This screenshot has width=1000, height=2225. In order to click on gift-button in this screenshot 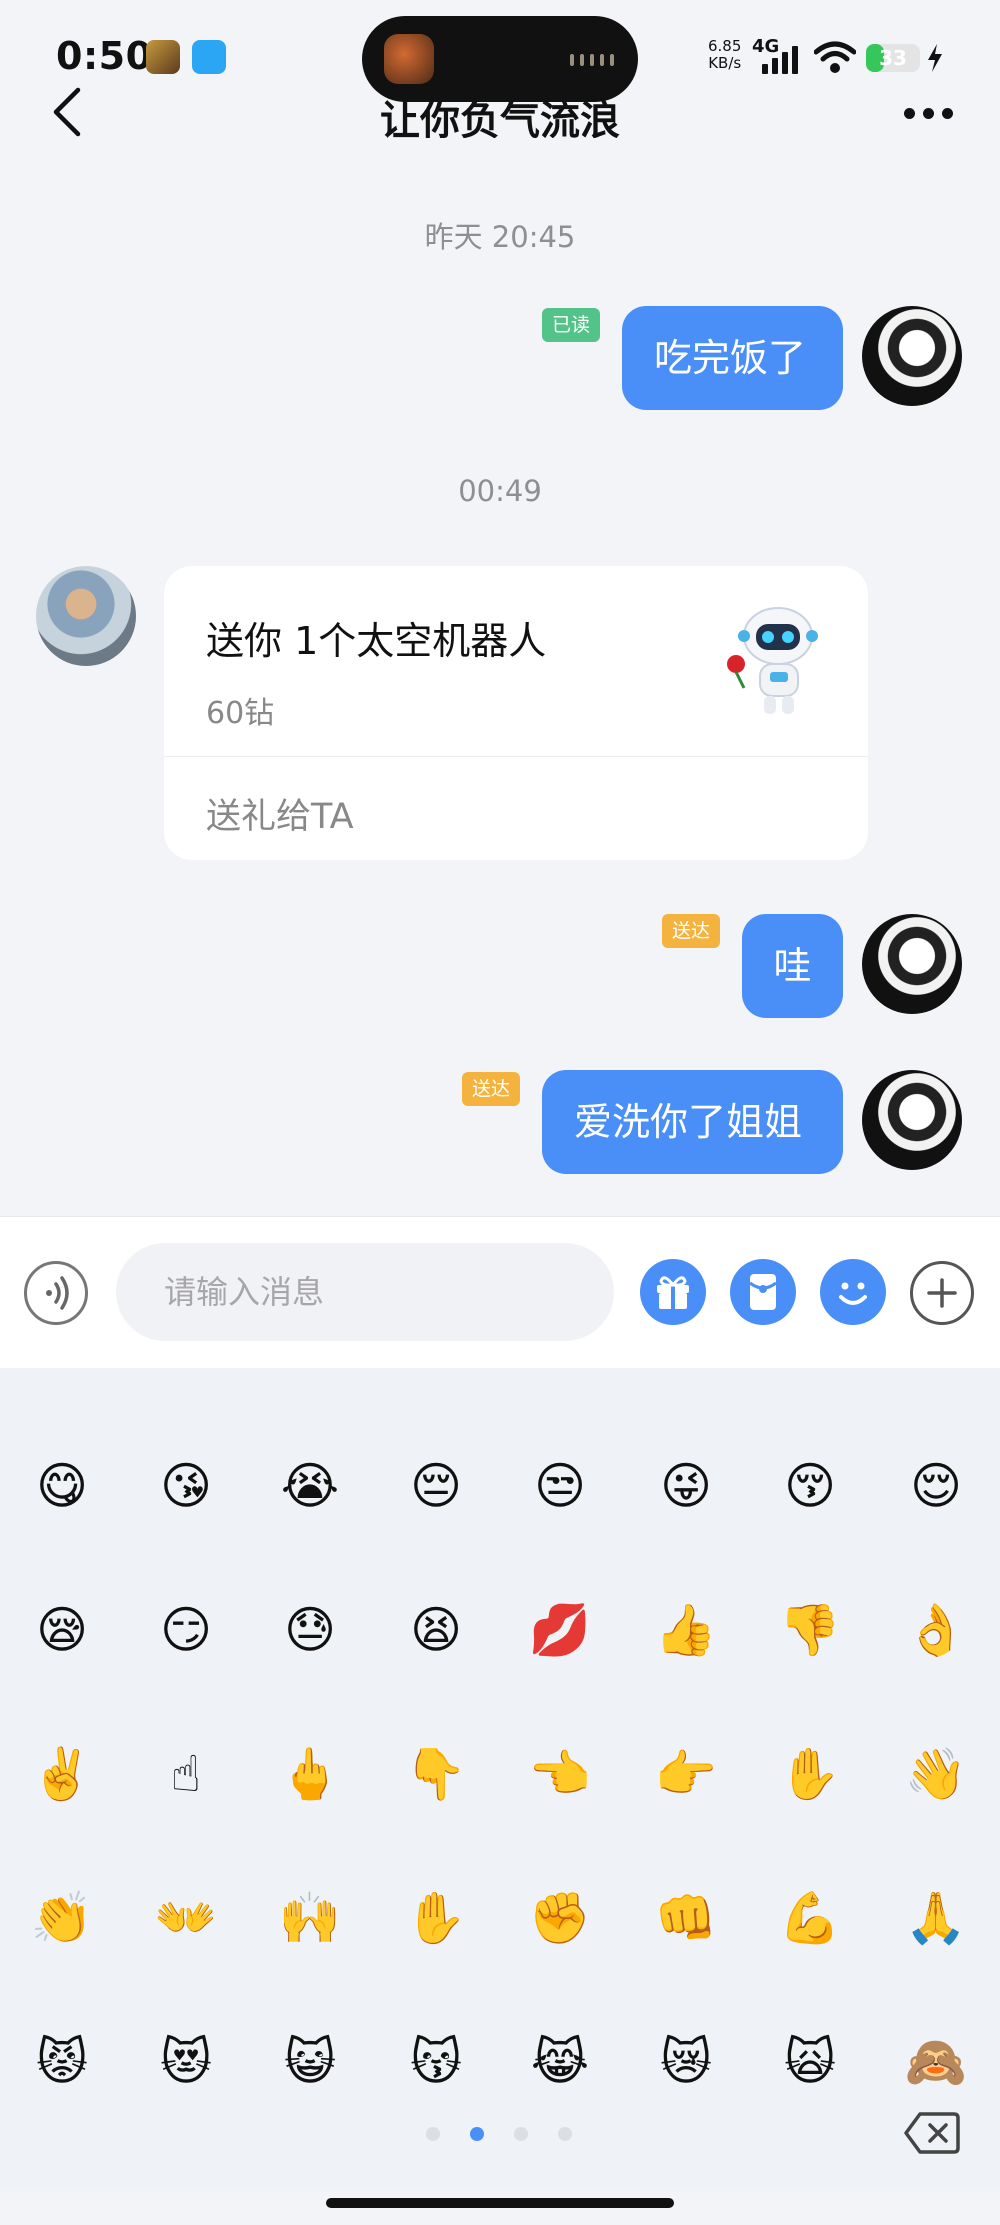, I will do `click(673, 1292)`.